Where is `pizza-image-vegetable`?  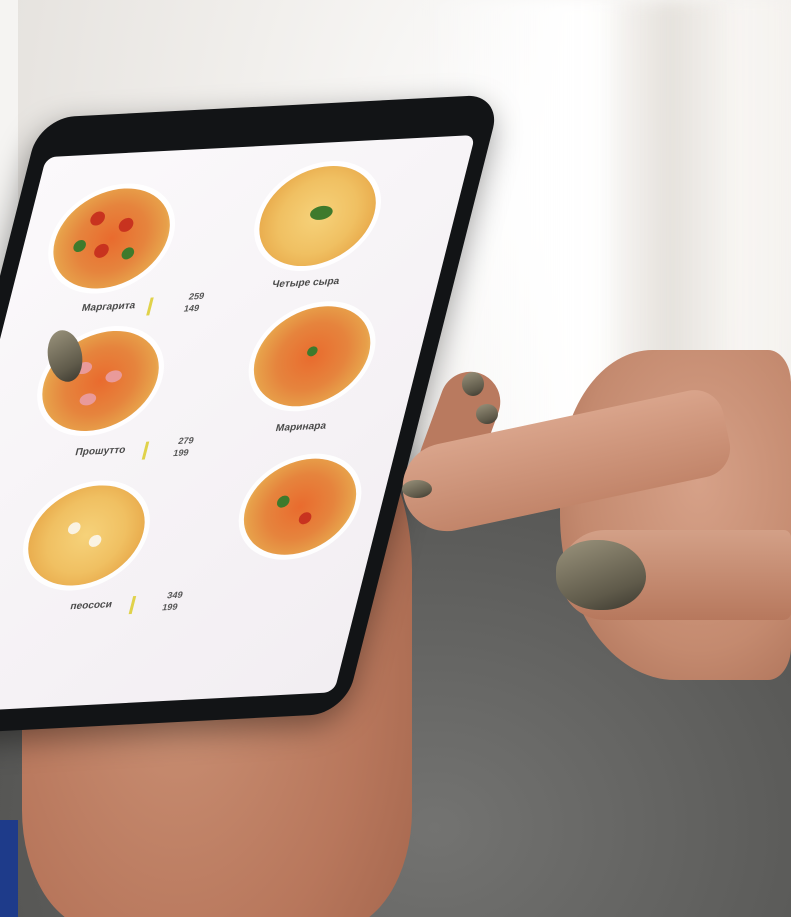 pizza-image-vegetable is located at coordinates (300, 506).